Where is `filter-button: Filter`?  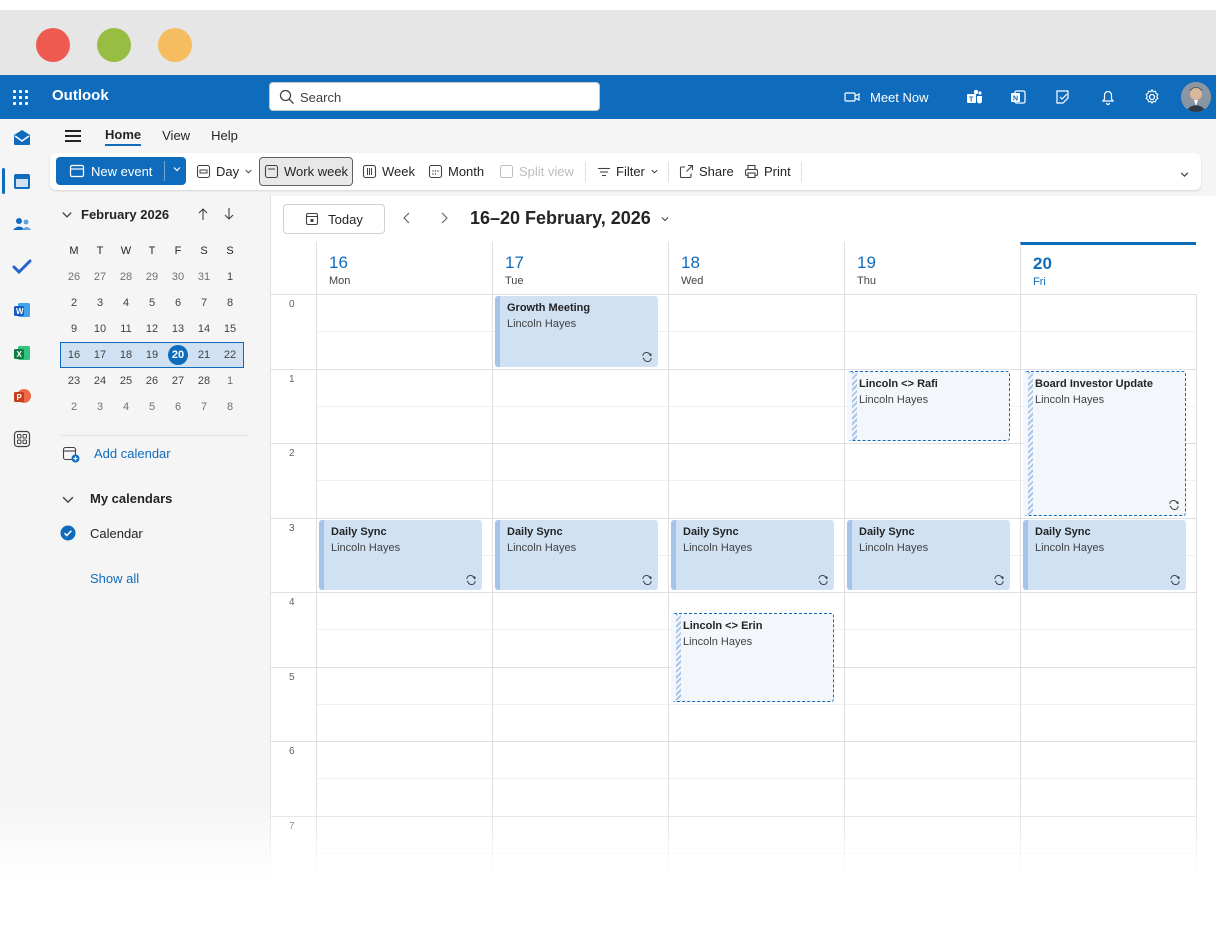 filter-button: Filter is located at coordinates (628, 171).